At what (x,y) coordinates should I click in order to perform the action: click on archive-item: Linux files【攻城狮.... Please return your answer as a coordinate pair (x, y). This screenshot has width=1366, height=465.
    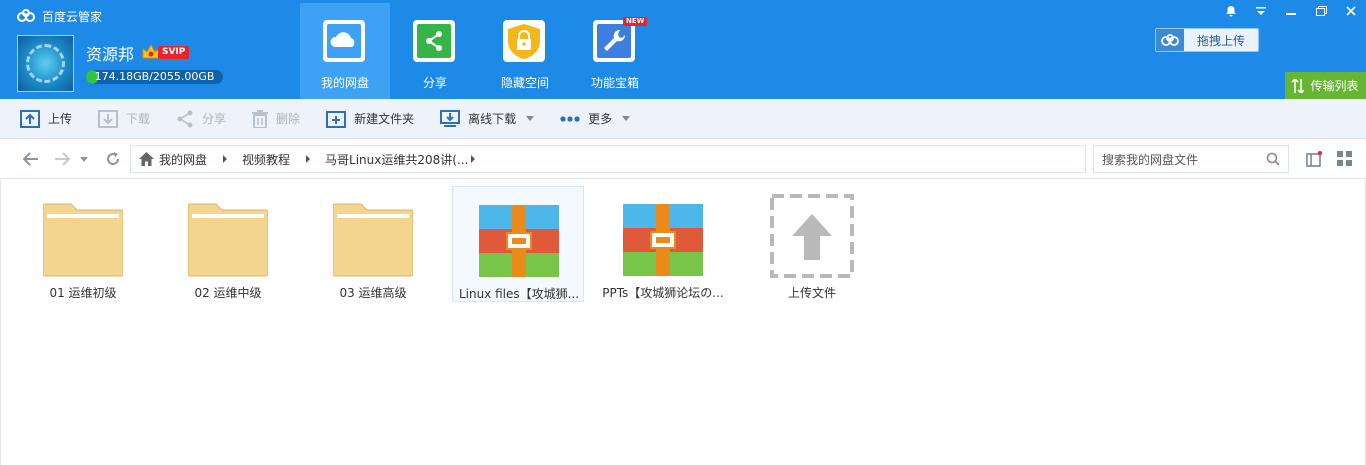
    Looking at the image, I should click on (518, 244).